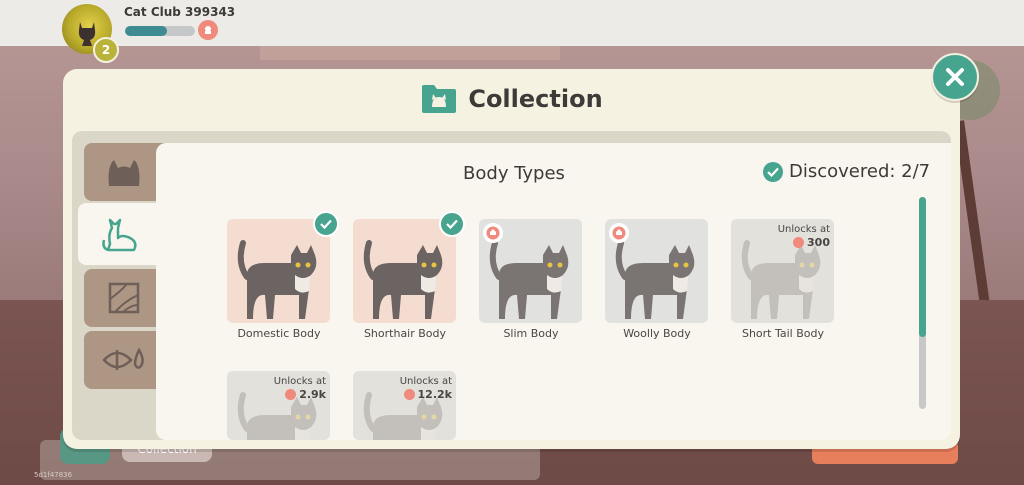  I want to click on cat-folder-icon, so click(439, 99).